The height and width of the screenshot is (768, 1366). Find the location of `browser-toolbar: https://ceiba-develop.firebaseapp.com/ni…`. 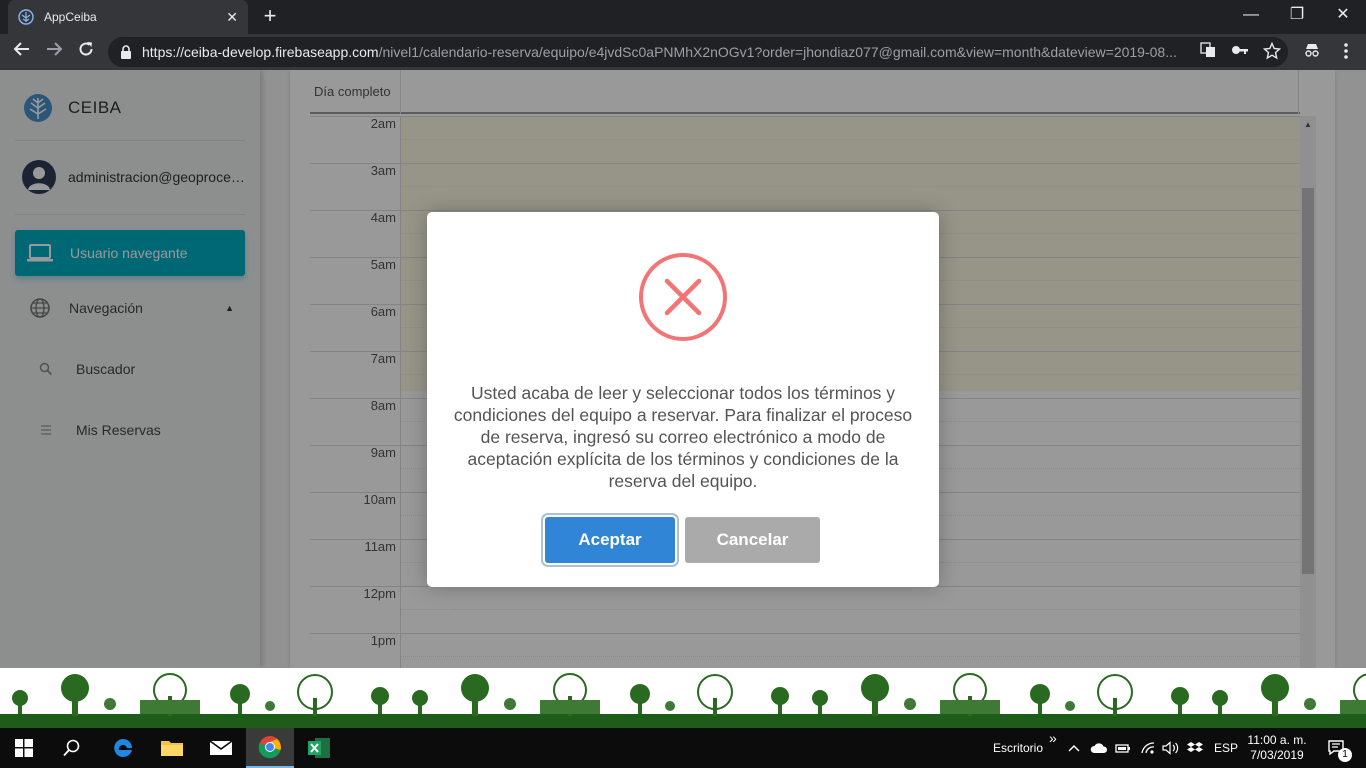

browser-toolbar: https://ceiba-develop.firebaseapp.com/ni… is located at coordinates (683, 52).